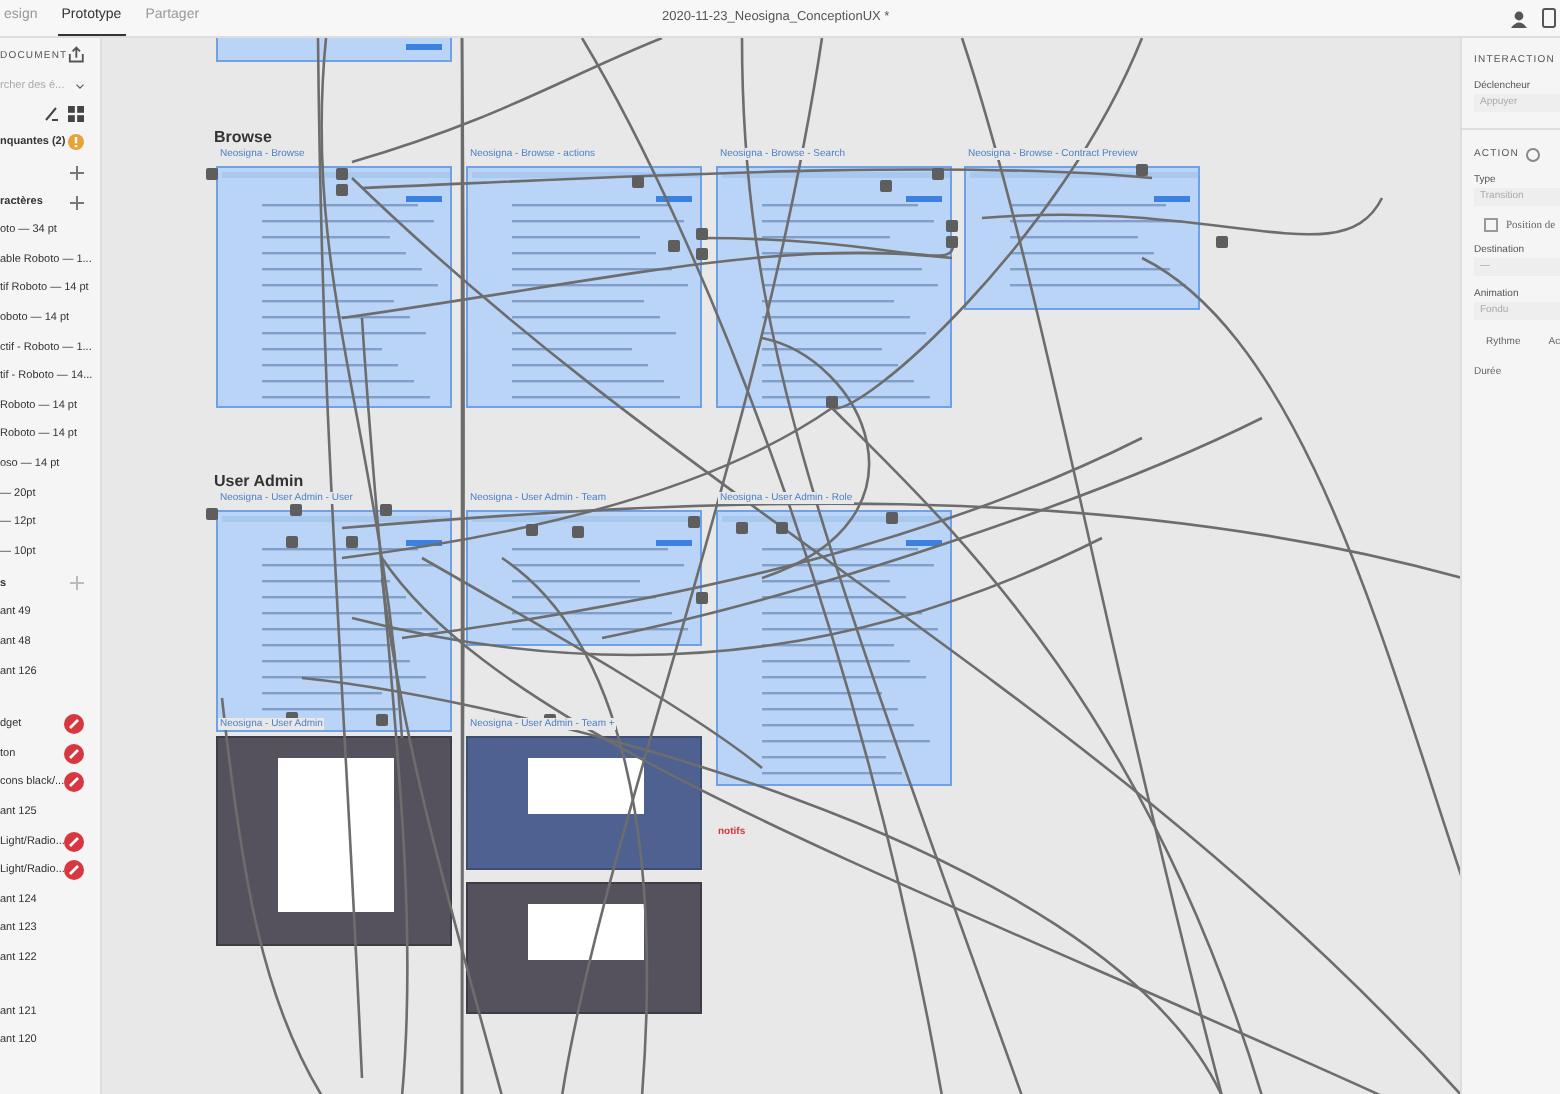 The height and width of the screenshot is (1094, 1560). I want to click on grid-view-icon, so click(76, 114).